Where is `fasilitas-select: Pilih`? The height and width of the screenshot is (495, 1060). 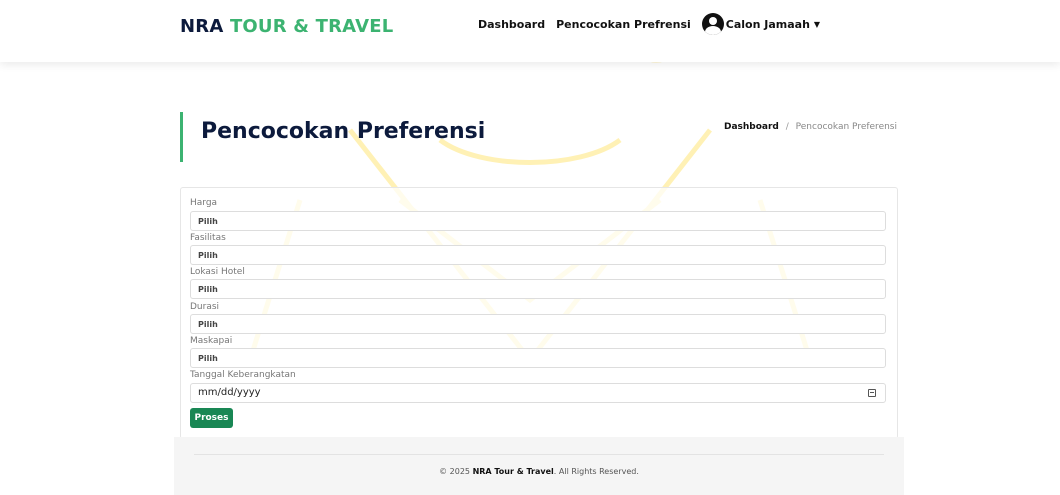 fasilitas-select: Pilih is located at coordinates (538, 255).